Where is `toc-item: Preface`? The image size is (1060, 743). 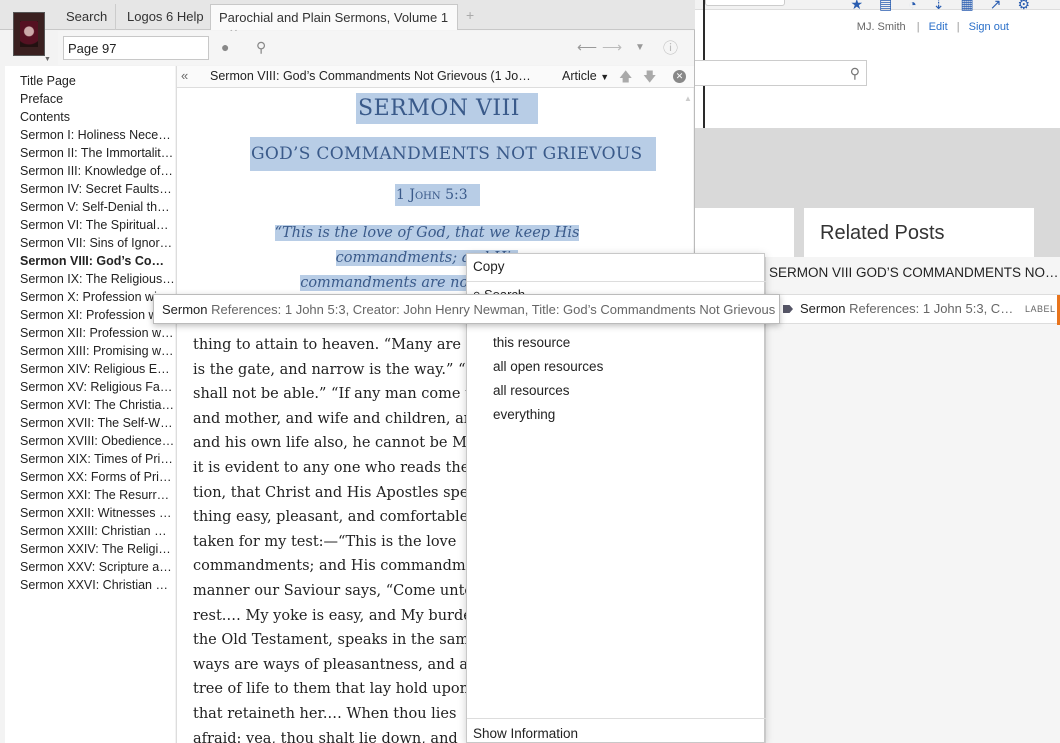
toc-item: Preface is located at coordinates (90, 99).